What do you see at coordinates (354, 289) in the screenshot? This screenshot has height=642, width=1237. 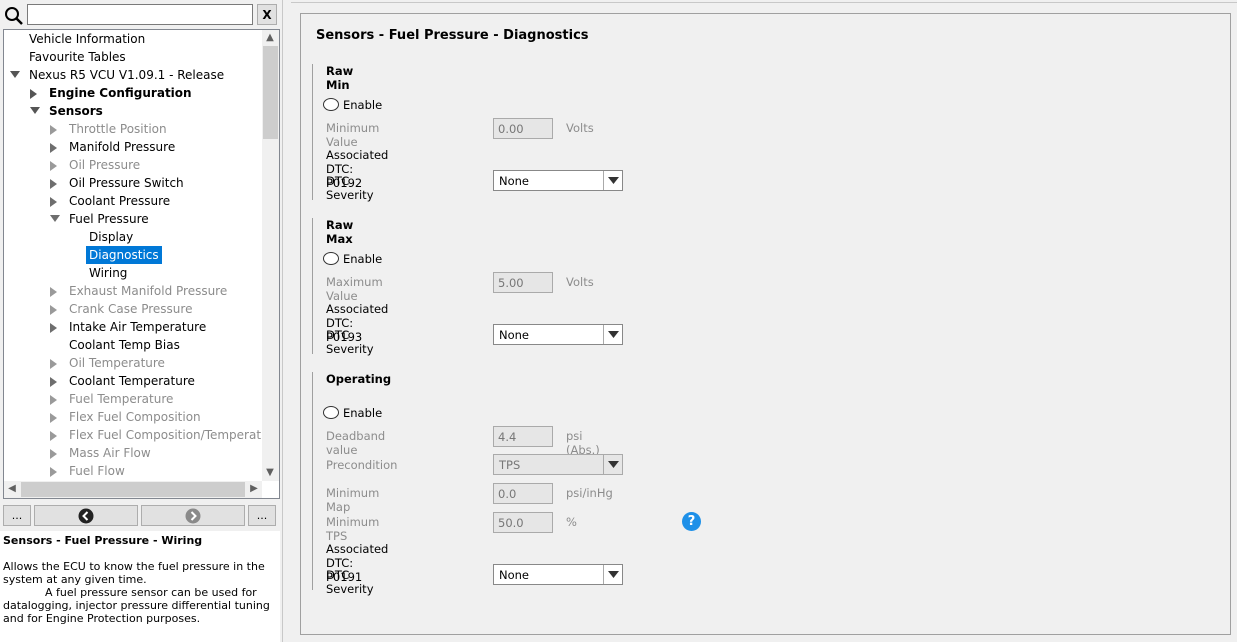 I see `maximum-value-label: Maximum Value` at bounding box center [354, 289].